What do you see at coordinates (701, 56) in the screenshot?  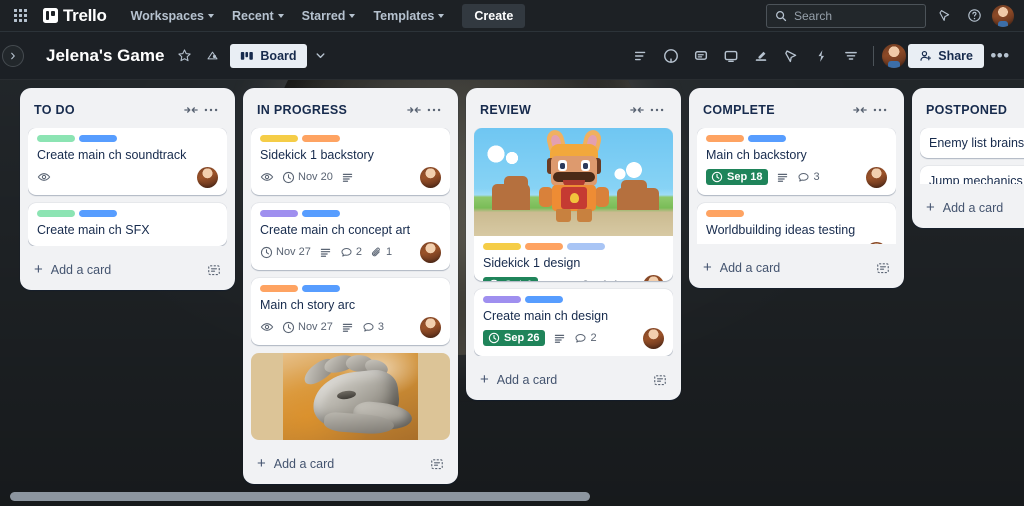 I see `slack-icon` at bounding box center [701, 56].